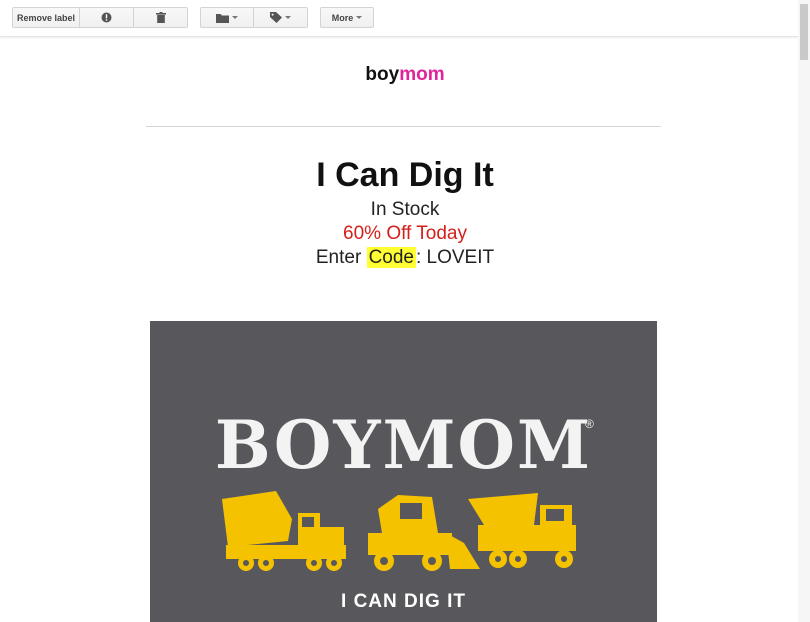  Describe the element at coordinates (405, 175) in the screenshot. I see `product-title: I Can Dig It` at that location.